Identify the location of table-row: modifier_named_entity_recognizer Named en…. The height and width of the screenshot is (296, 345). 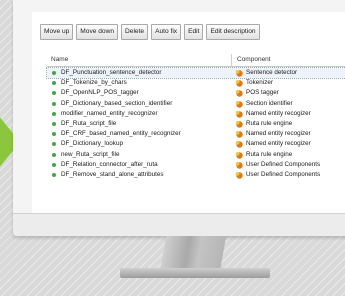
(196, 114).